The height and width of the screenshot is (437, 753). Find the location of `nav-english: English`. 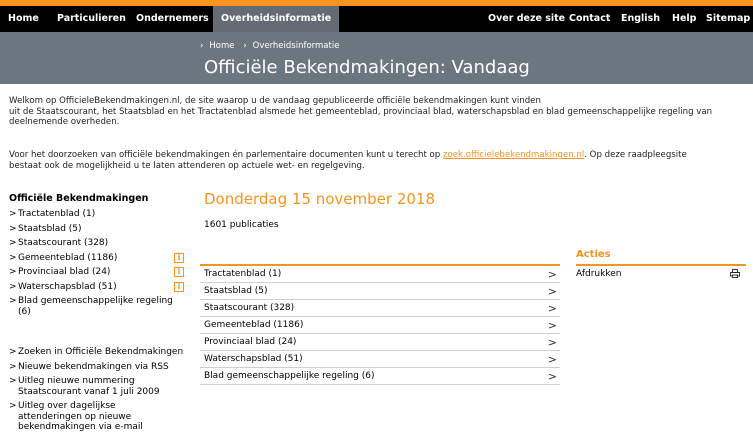

nav-english: English is located at coordinates (640, 19).